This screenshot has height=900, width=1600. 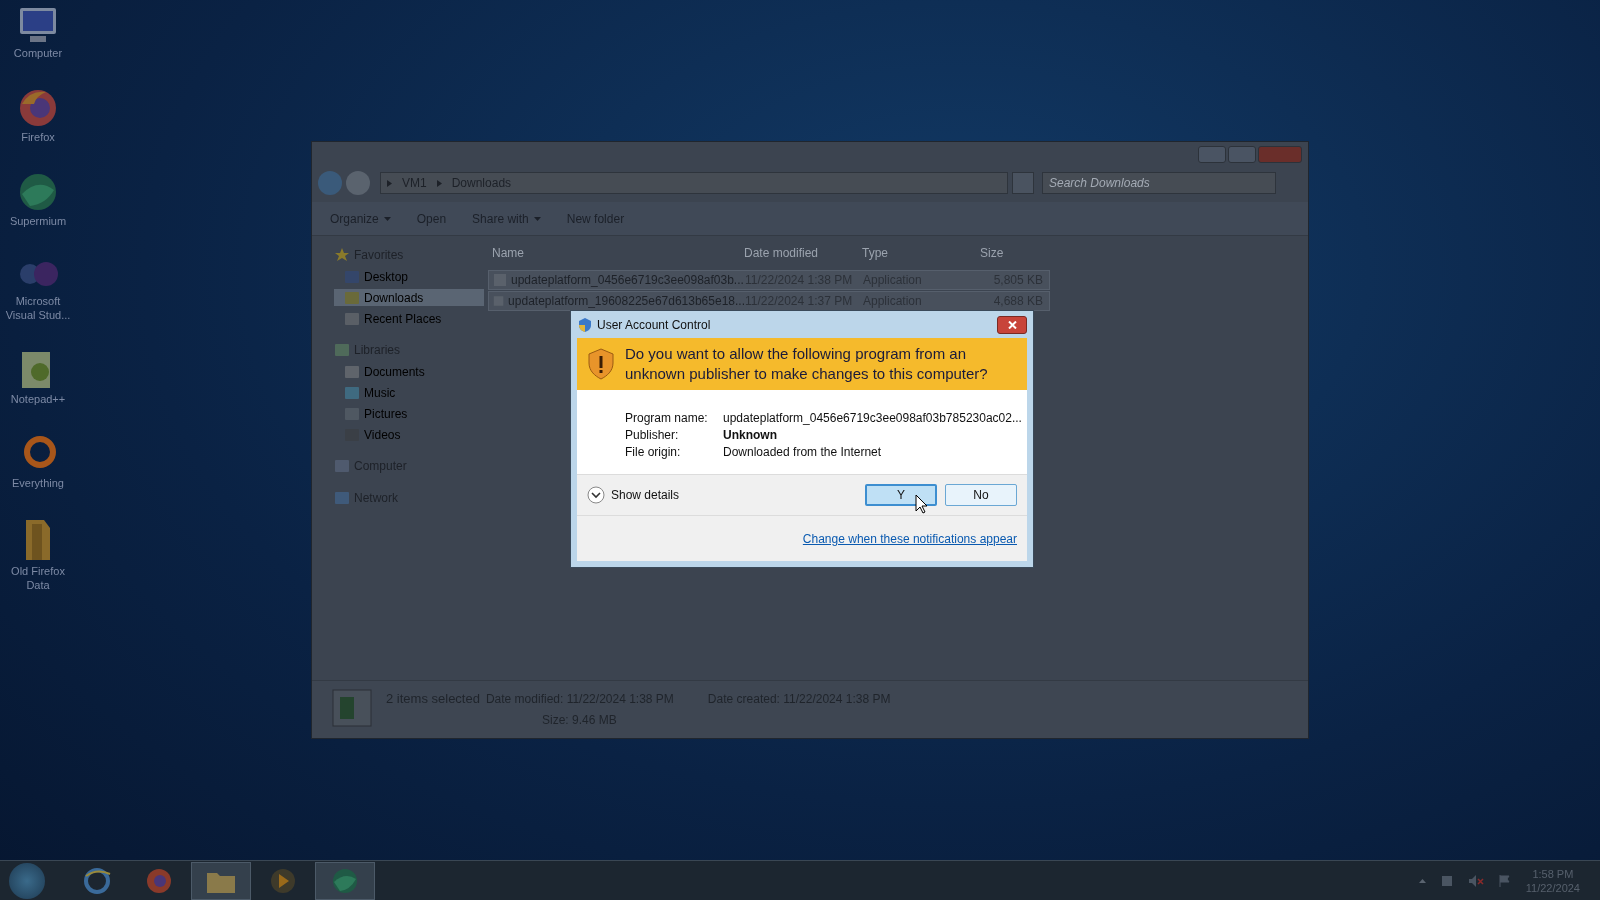 I want to click on close-button, so click(x=1012, y=324).